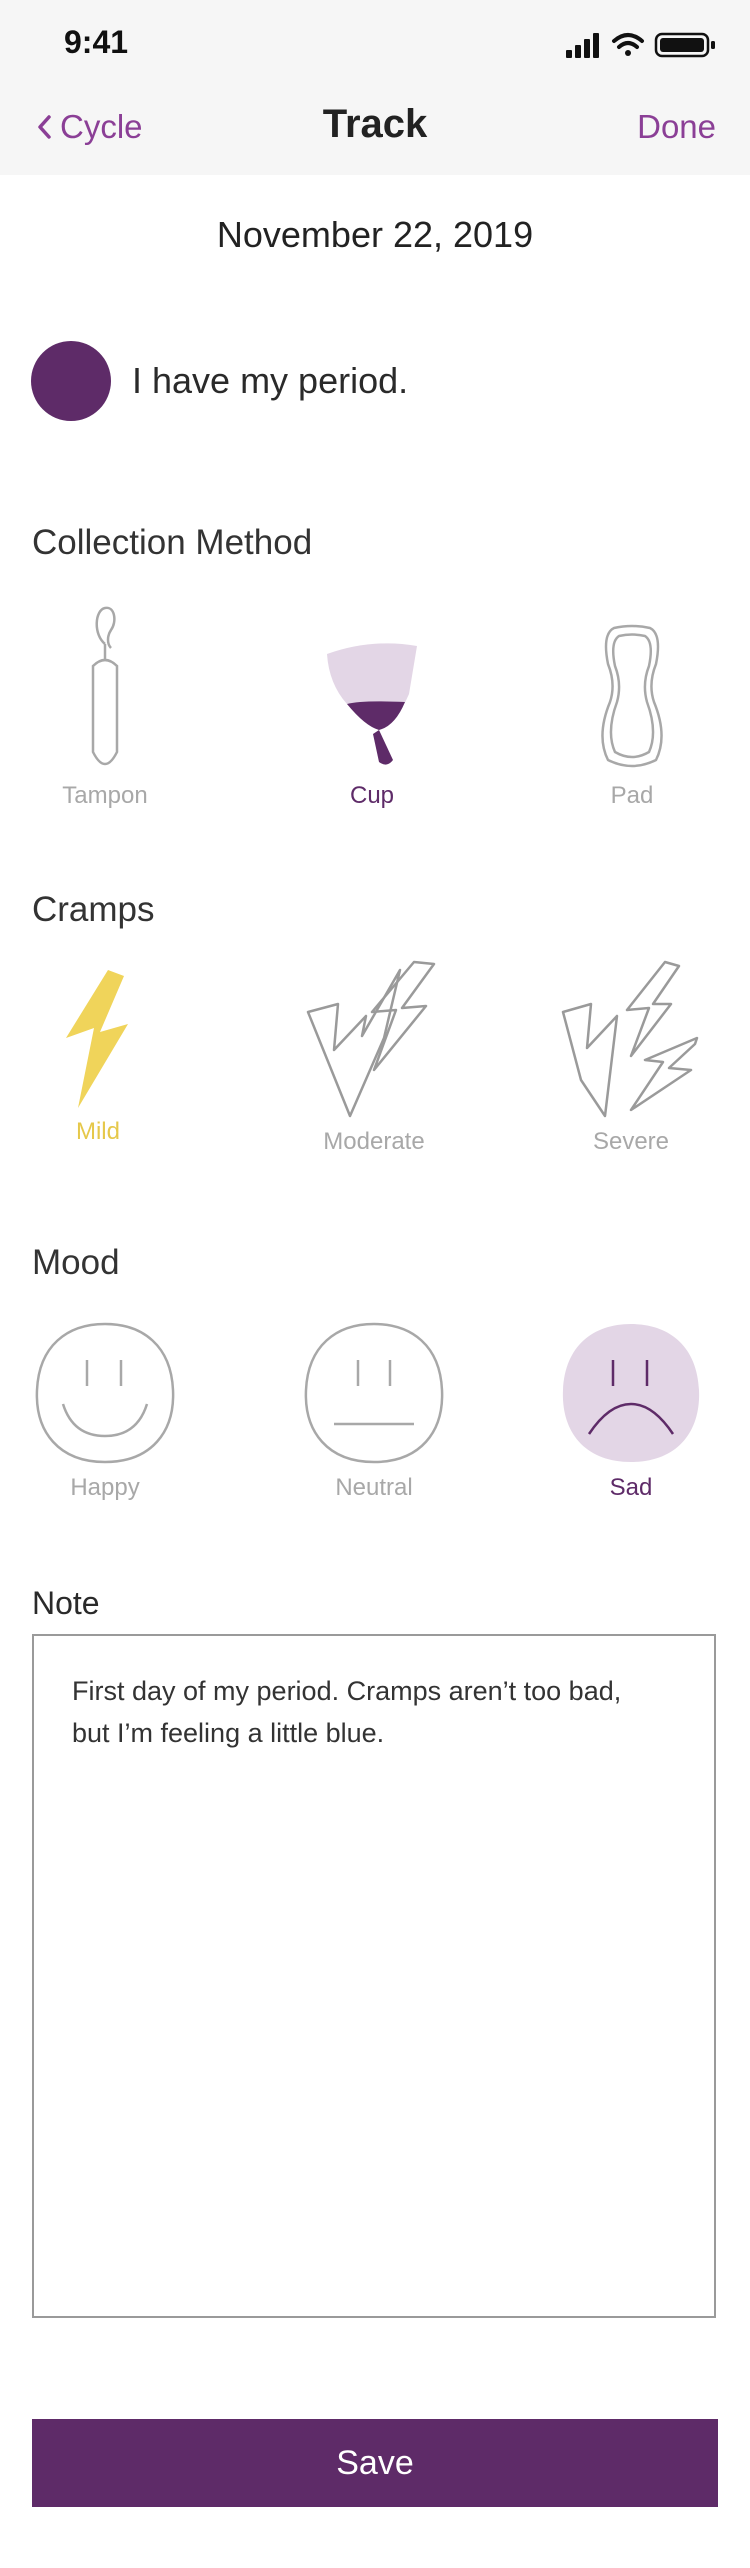 The width and height of the screenshot is (750, 2568). I want to click on cramps-title: Cramps, so click(93, 909).